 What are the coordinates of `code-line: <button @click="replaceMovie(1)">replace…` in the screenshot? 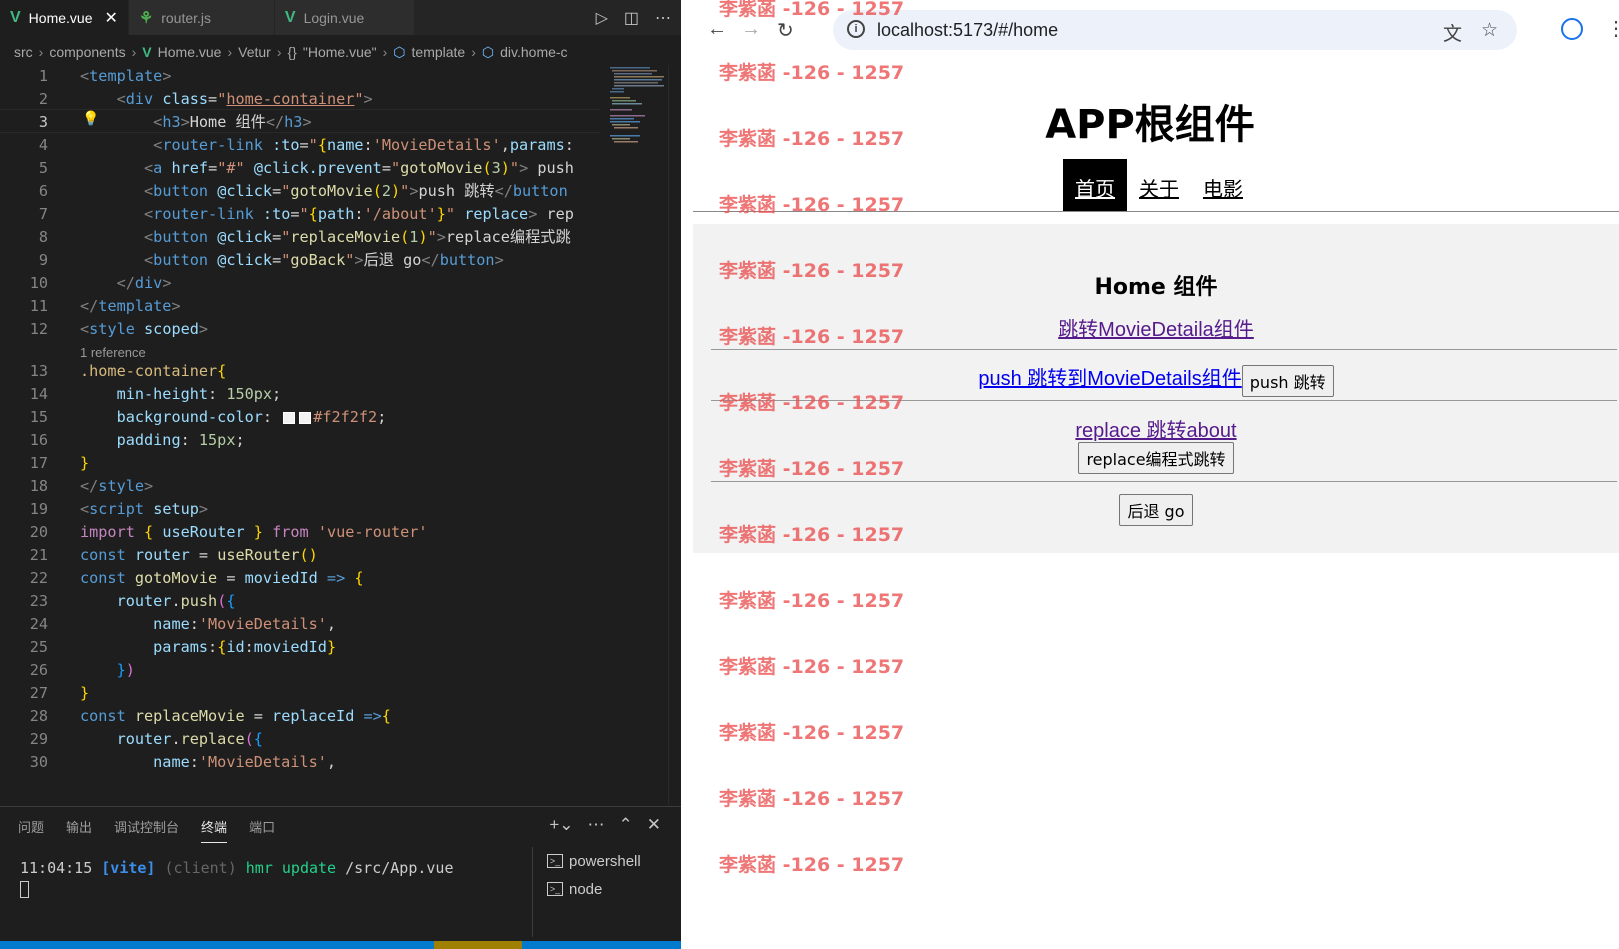 It's located at (357, 237).